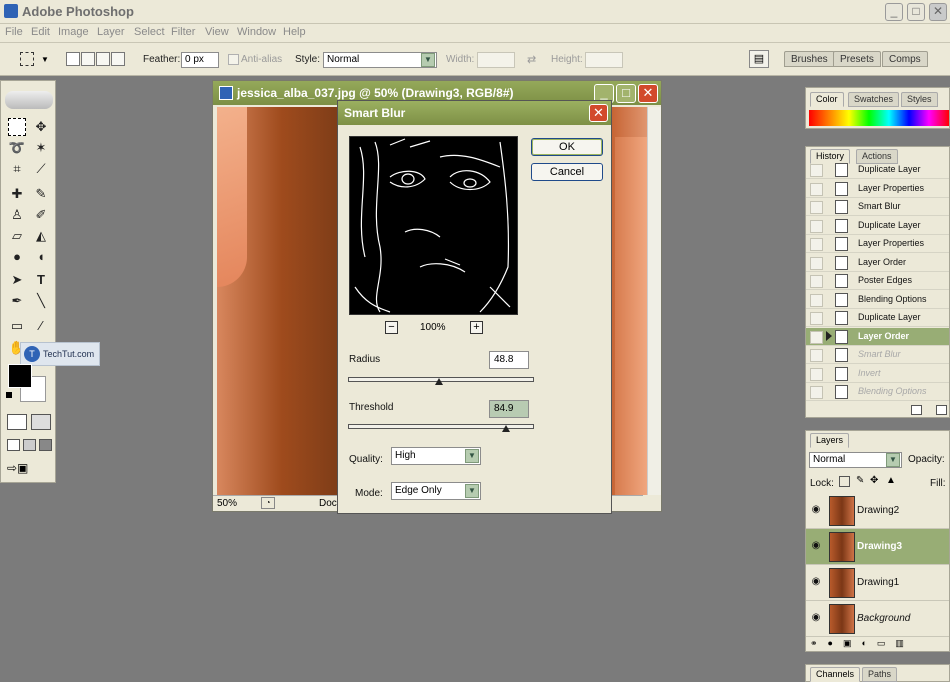 The height and width of the screenshot is (682, 950). What do you see at coordinates (27, 59) in the screenshot?
I see `marquee-preset-icon` at bounding box center [27, 59].